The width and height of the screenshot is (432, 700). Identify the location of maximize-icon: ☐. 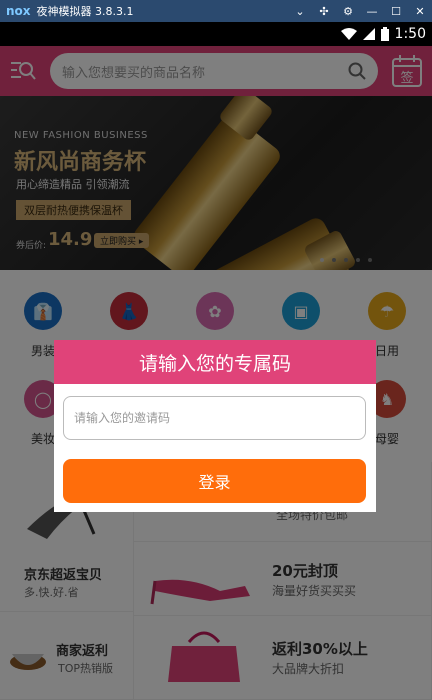
(396, 11).